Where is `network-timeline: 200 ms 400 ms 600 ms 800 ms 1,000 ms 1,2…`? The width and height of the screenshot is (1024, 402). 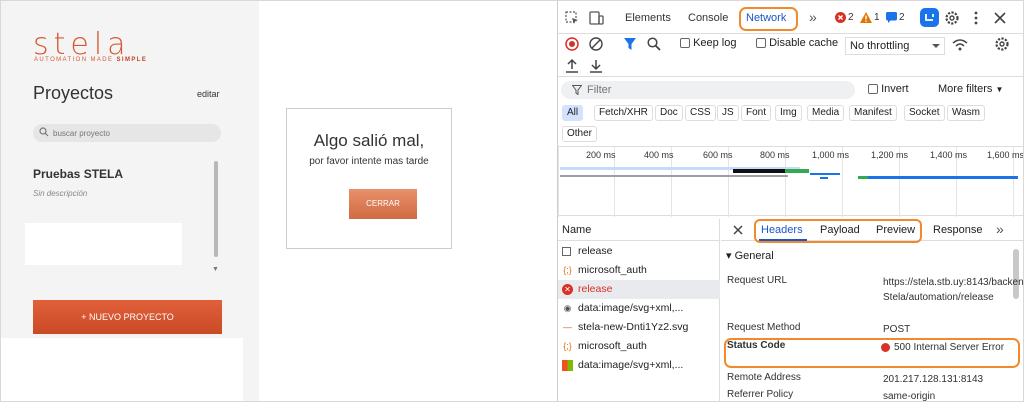 network-timeline: 200 ms 400 ms 600 ms 800 ms 1,000 ms 1,2… is located at coordinates (790, 181).